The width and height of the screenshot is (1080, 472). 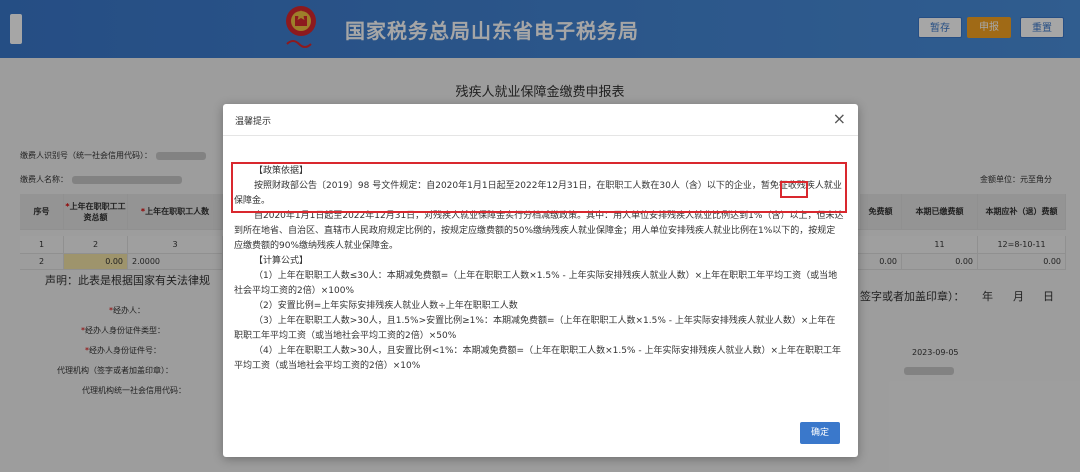 What do you see at coordinates (540, 120) in the screenshot?
I see `dialog-header: 温馨提示 ×` at bounding box center [540, 120].